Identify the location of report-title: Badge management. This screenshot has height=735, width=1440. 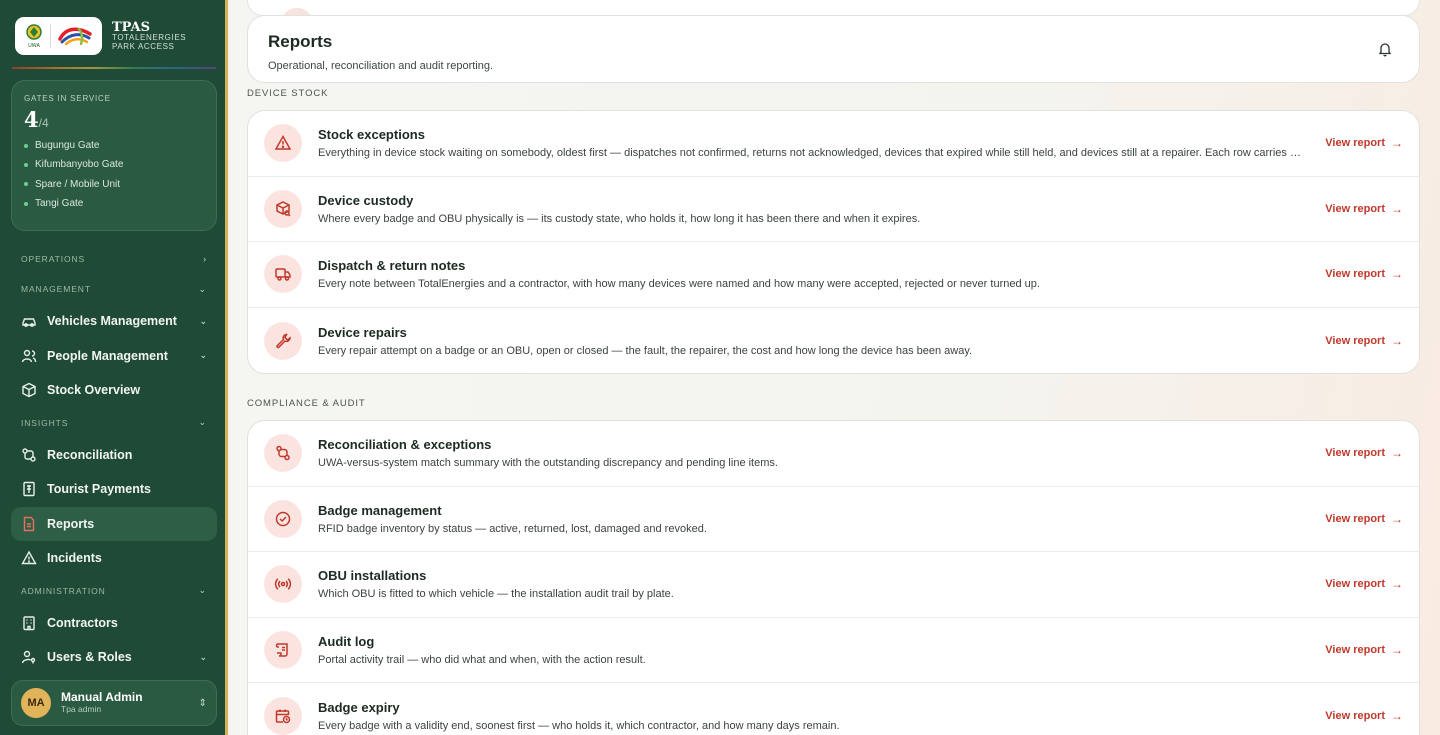
(380, 510).